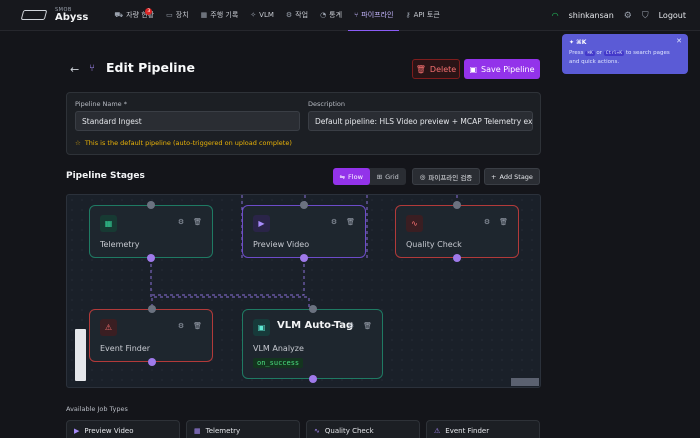  Describe the element at coordinates (54, 15) in the screenshot. I see `brand: SMOB Abyss` at that location.